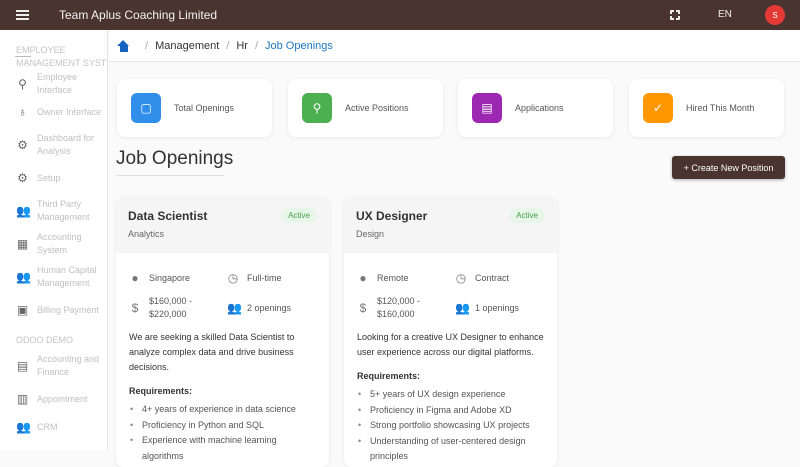 The height and width of the screenshot is (467, 800). Describe the element at coordinates (22, 399) in the screenshot. I see `calendar-icon: ▥` at that location.